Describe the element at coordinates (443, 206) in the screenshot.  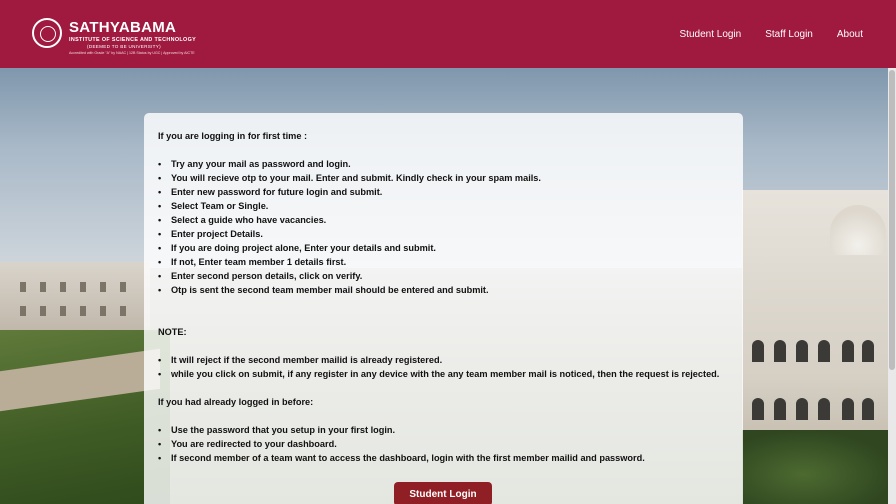
I see `list-item: Select Team or Single.` at that location.